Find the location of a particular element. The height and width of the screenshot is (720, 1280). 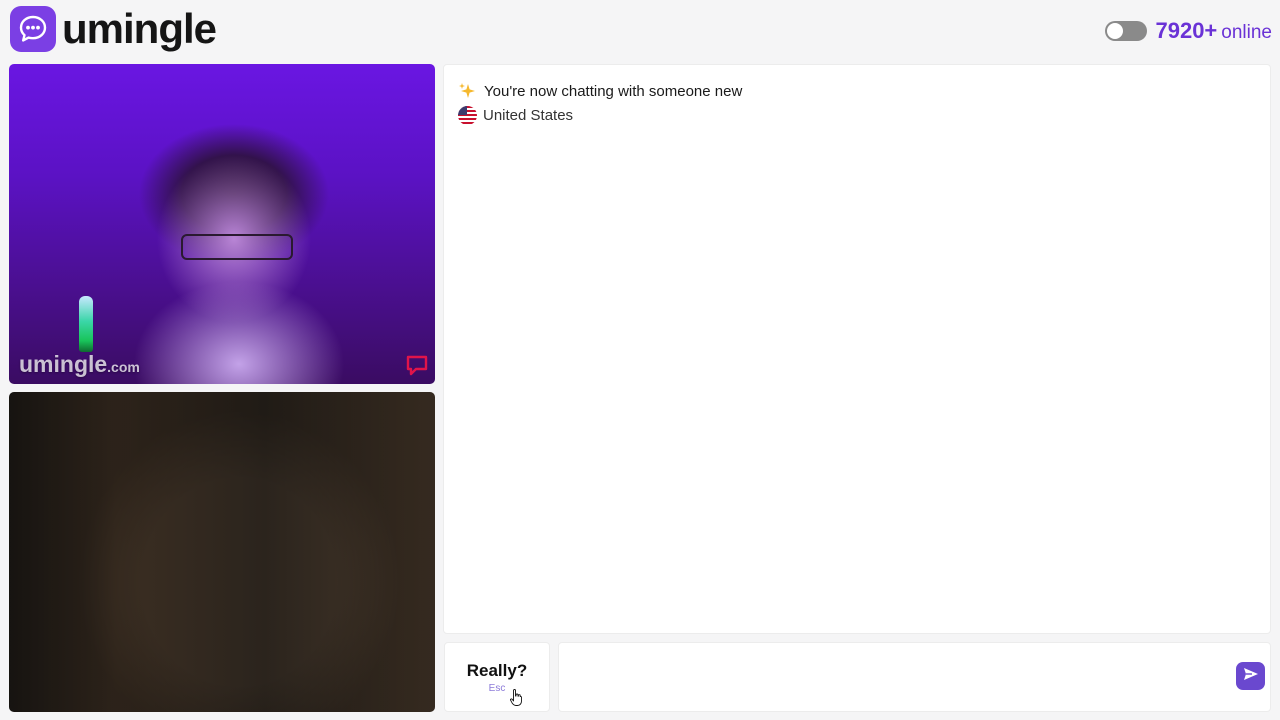

hand-cursor-icon is located at coordinates (516, 697).